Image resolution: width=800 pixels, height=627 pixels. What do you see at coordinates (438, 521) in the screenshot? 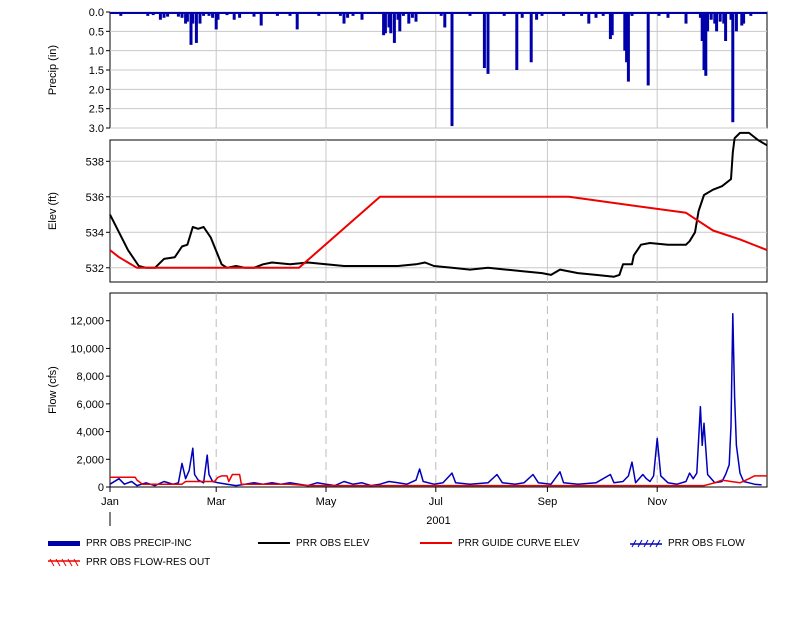
I see `year-label: 2001` at bounding box center [438, 521].